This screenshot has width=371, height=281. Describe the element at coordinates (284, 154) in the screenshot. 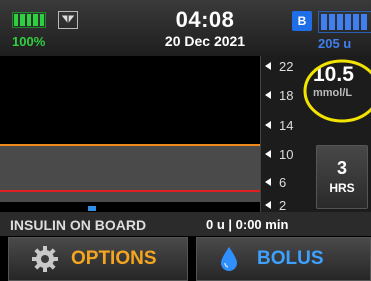

I see `y-tick: 10` at that location.